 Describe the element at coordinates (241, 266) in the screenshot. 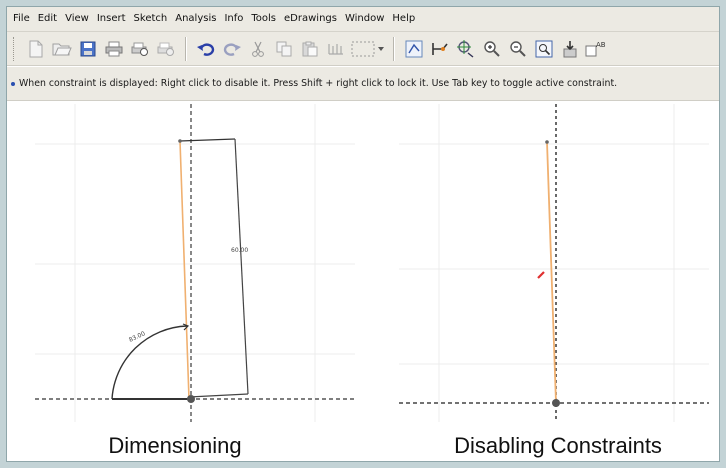

I see `vertical-dimension-line` at that location.